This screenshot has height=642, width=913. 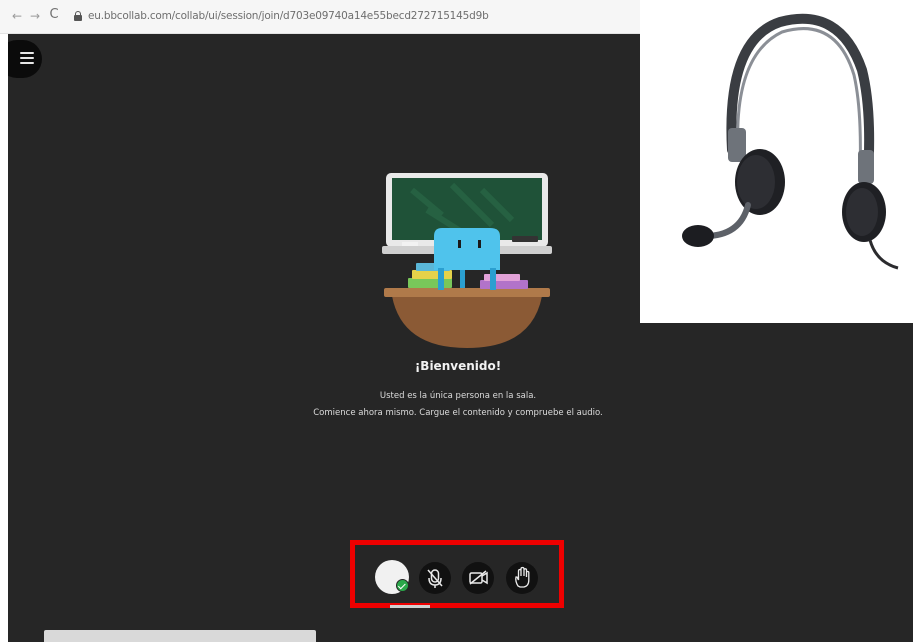 I want to click on welcome-title: ¡Bienvenido!, so click(x=458, y=366).